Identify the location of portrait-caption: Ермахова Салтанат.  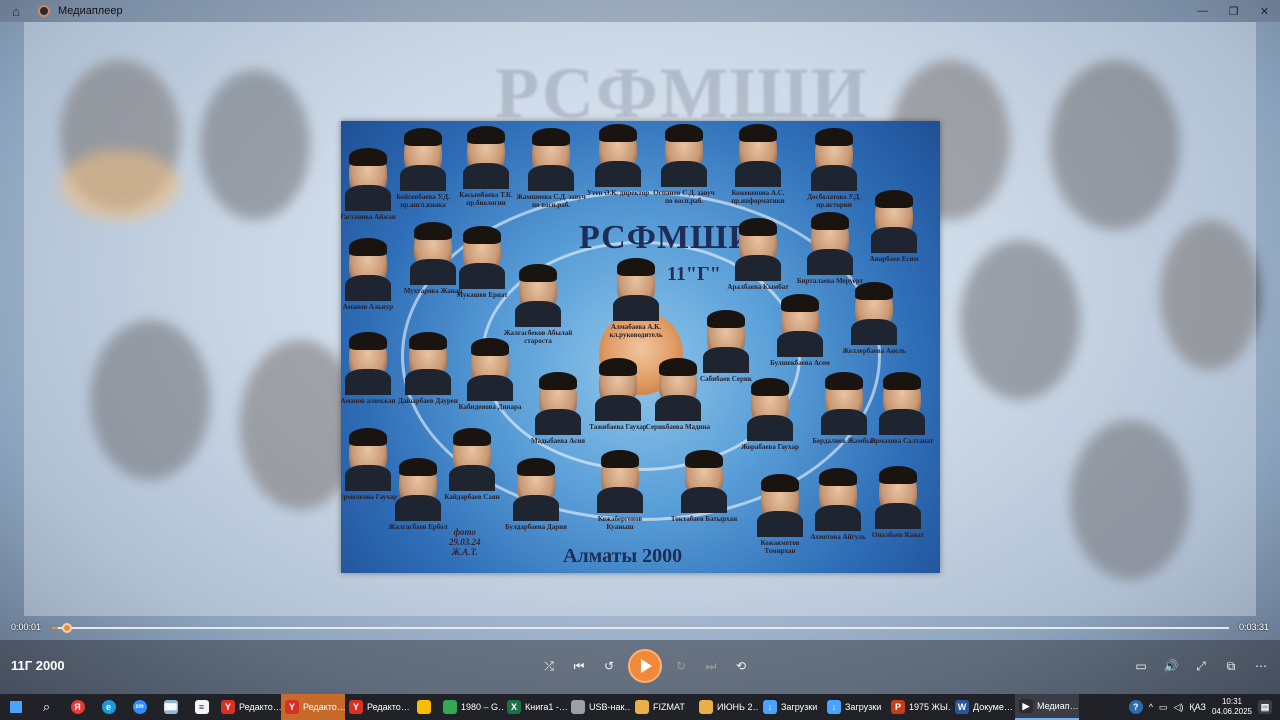
(902, 441).